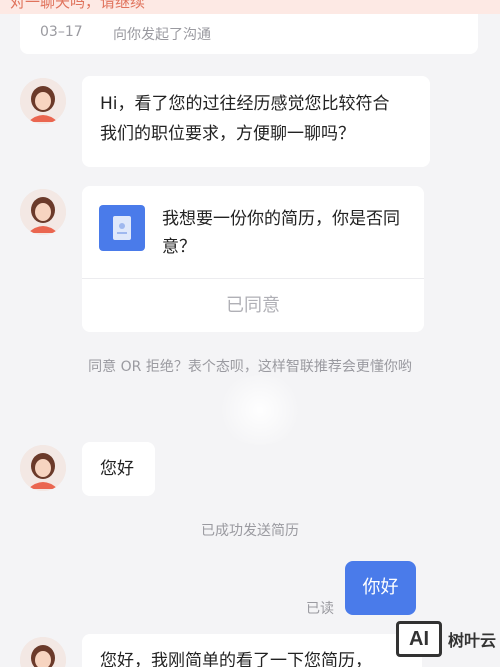 Image resolution: width=500 pixels, height=667 pixels. I want to click on resume-request-card: 我想要一份你的简历，你是否同 意？ 已同意, so click(253, 259).